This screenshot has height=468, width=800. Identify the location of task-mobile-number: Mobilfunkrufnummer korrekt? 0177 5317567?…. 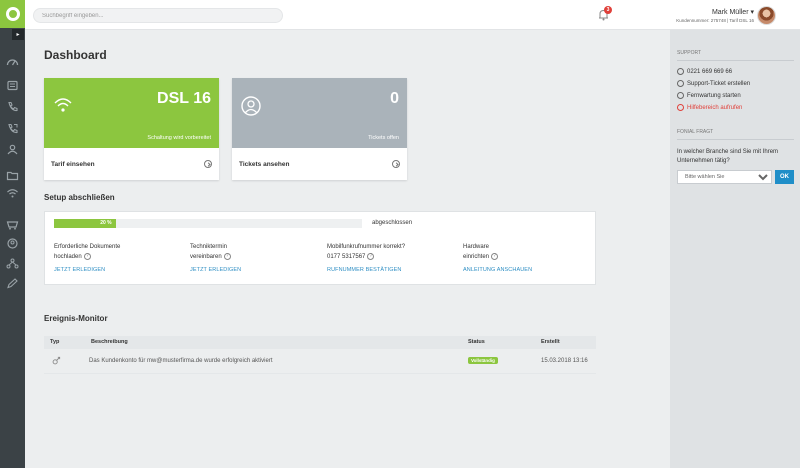
(392, 258).